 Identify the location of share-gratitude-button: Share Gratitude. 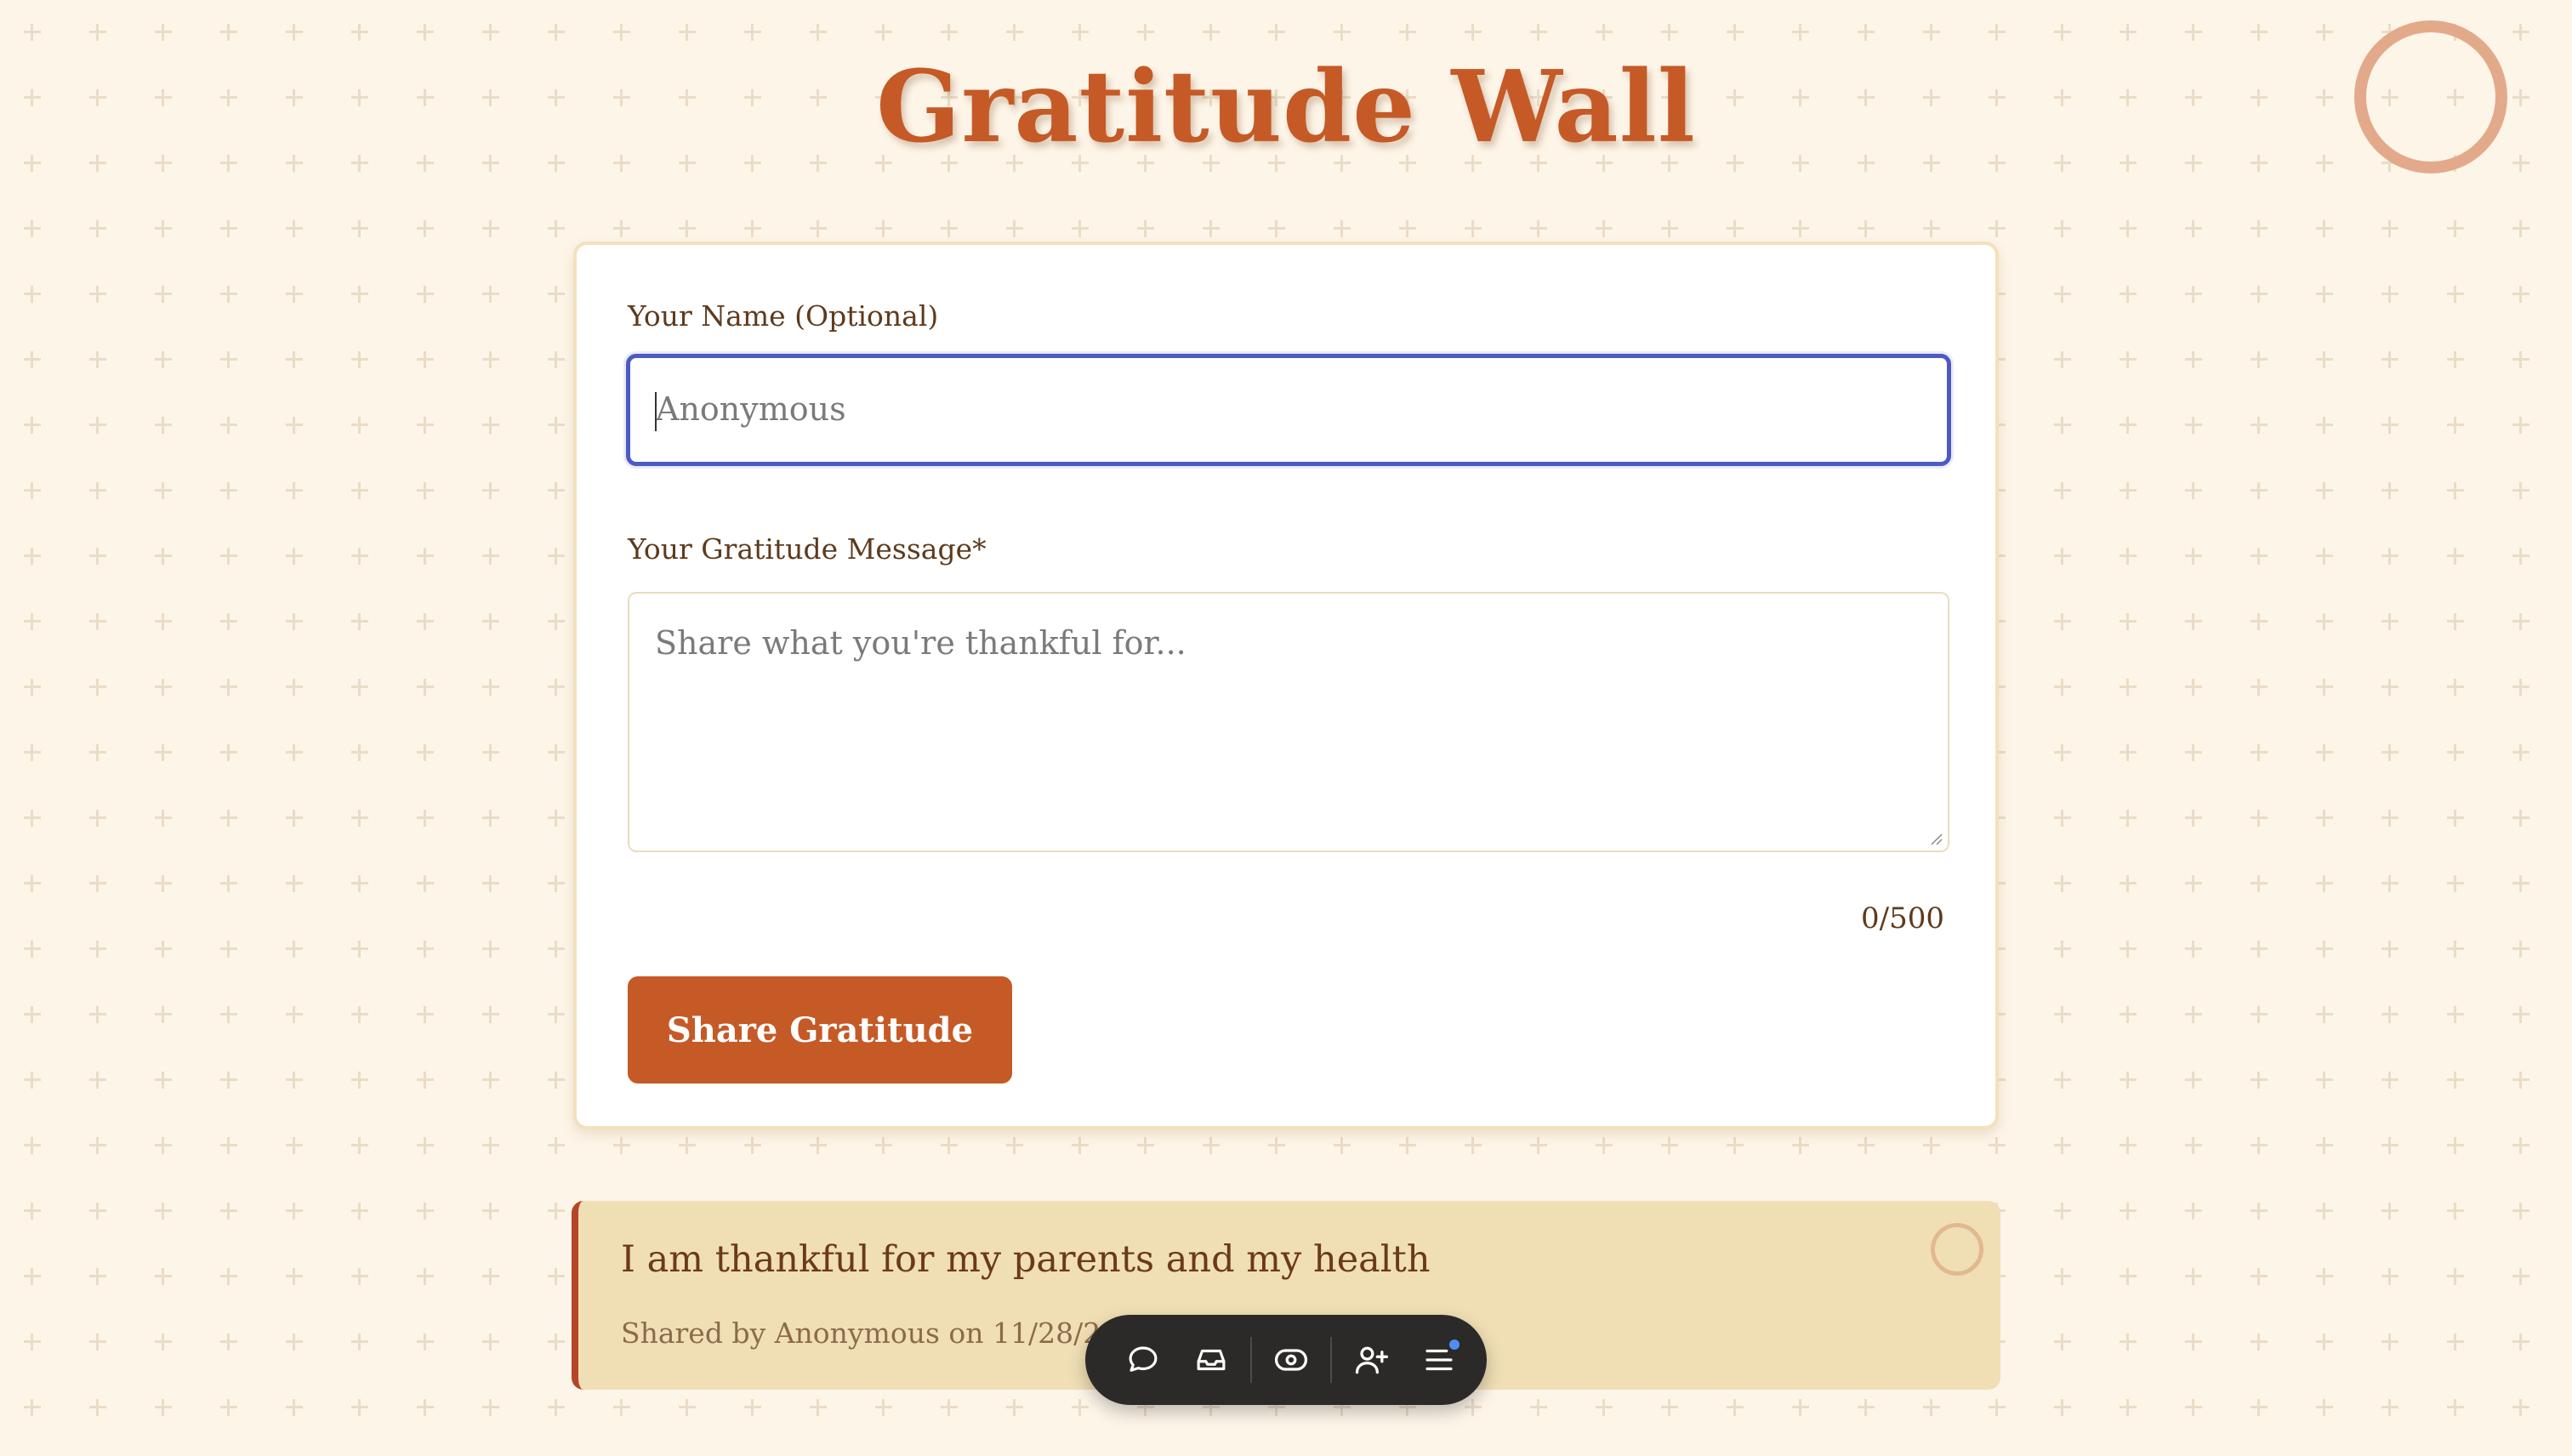
(820, 1029).